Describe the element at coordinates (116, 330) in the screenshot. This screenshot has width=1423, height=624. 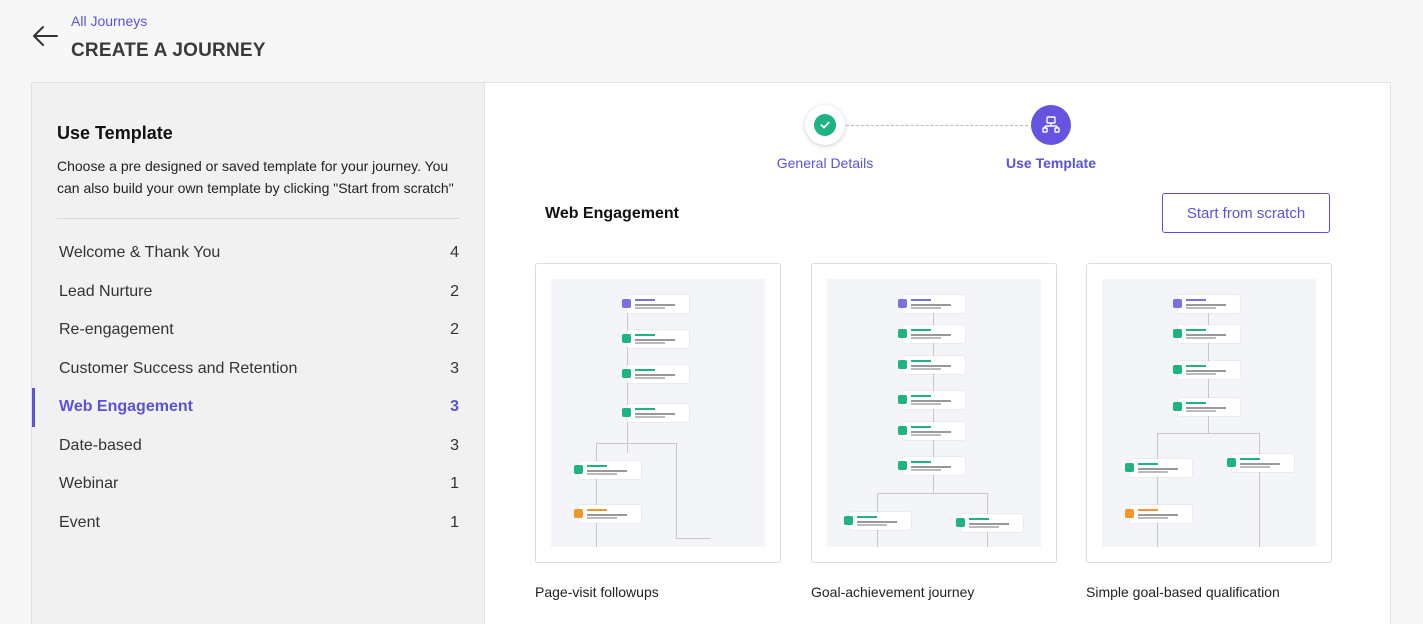
I see `category-label: Re-engagement` at that location.